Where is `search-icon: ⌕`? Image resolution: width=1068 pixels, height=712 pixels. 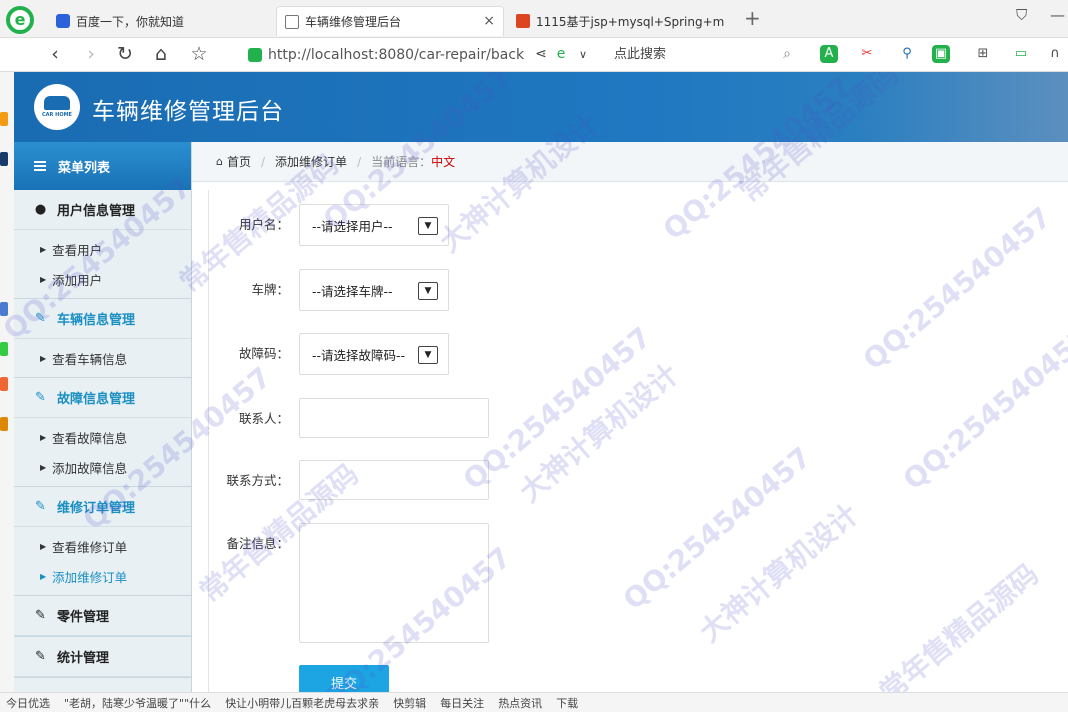 search-icon: ⌕ is located at coordinates (787, 54).